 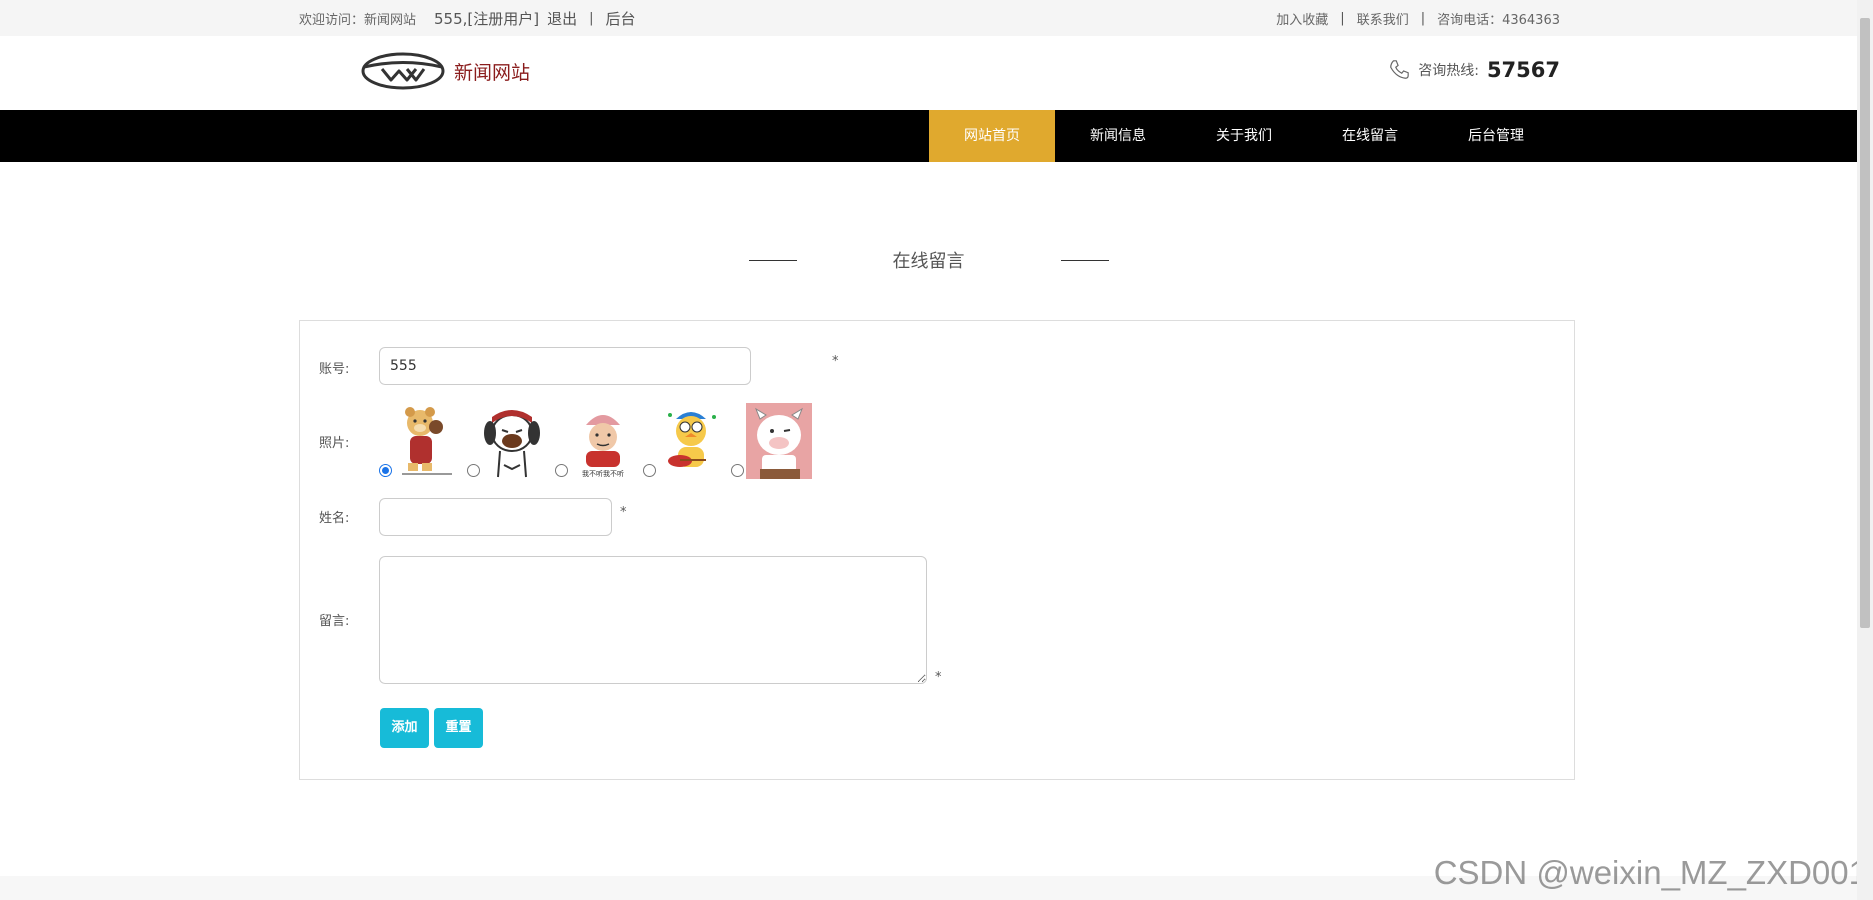 I want to click on site-logo: 新闻网站, so click(x=445, y=71).